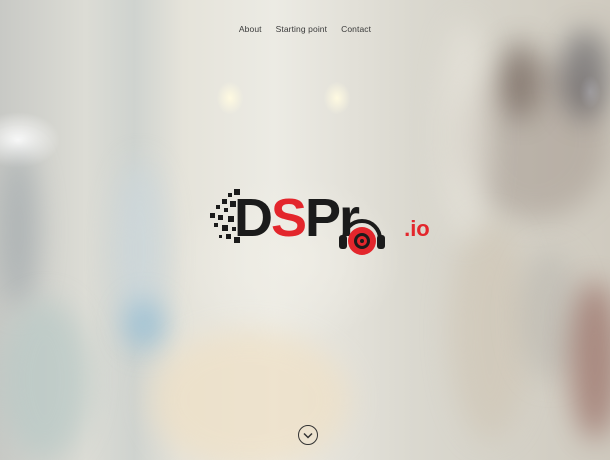 Image resolution: width=610 pixels, height=460 pixels. I want to click on logo-suffix: .io, so click(417, 228).